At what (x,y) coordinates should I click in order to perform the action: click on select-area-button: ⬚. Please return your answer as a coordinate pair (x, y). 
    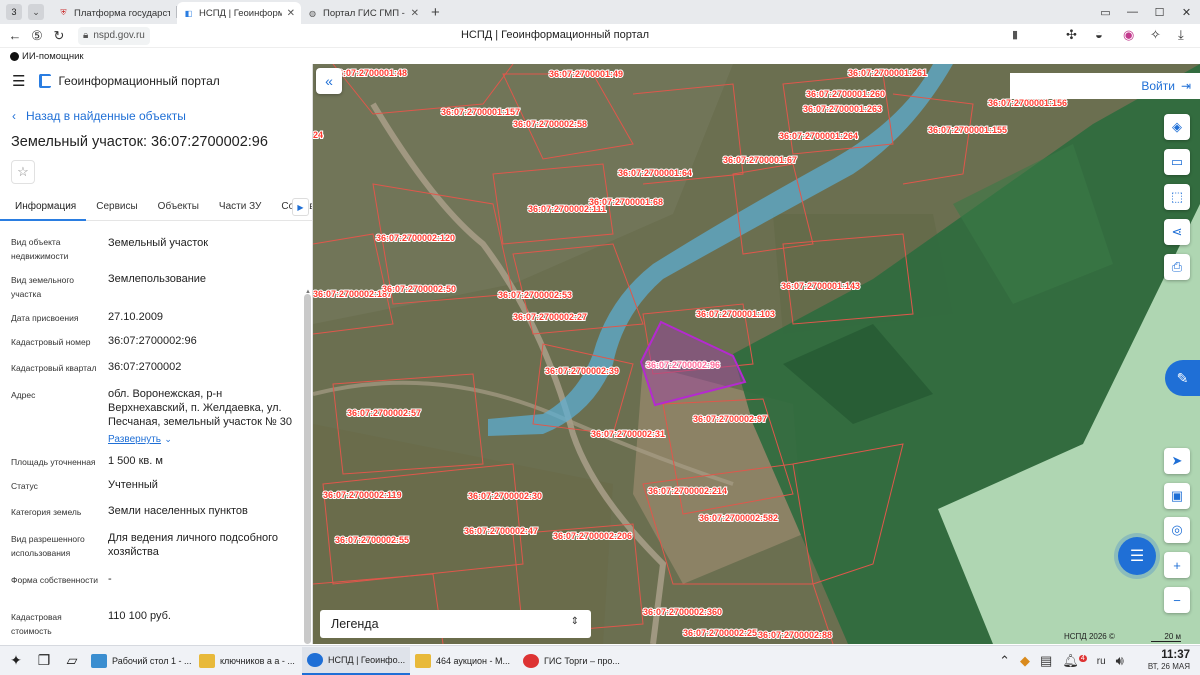
    Looking at the image, I should click on (1177, 197).